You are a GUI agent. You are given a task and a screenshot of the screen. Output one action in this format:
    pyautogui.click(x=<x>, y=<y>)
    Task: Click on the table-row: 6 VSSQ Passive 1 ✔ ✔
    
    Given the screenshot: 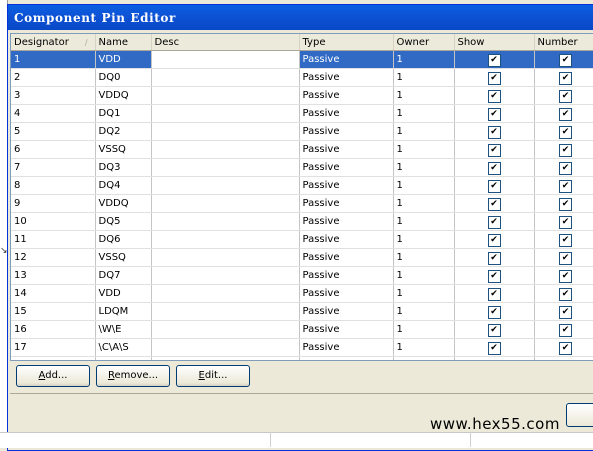 What is the action you would take?
    pyautogui.click(x=302, y=149)
    